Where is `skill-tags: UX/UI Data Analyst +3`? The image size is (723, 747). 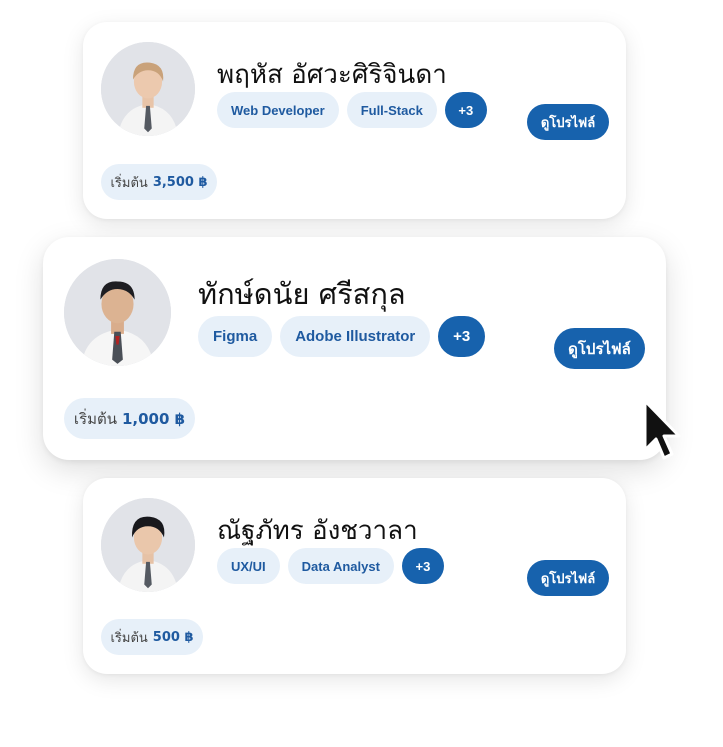
skill-tags: UX/UI Data Analyst +3 is located at coordinates (330, 566).